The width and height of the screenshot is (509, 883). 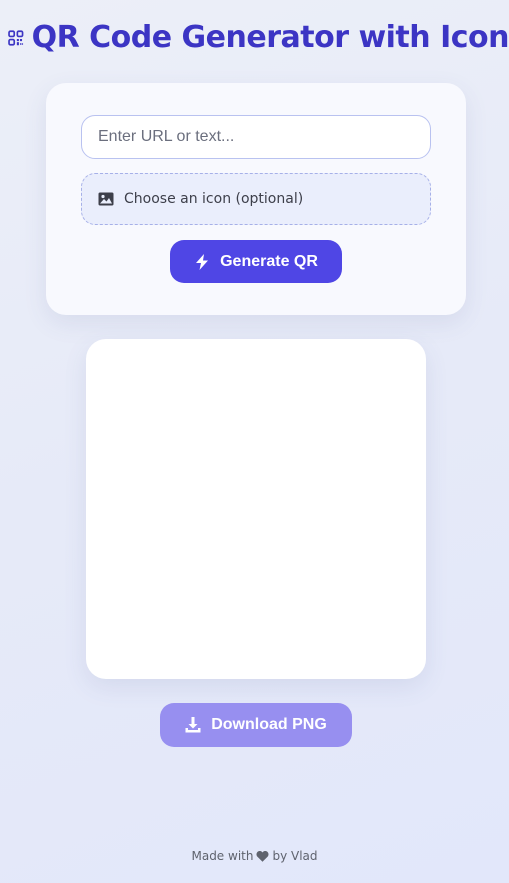 I want to click on download-icon, so click(x=193, y=725).